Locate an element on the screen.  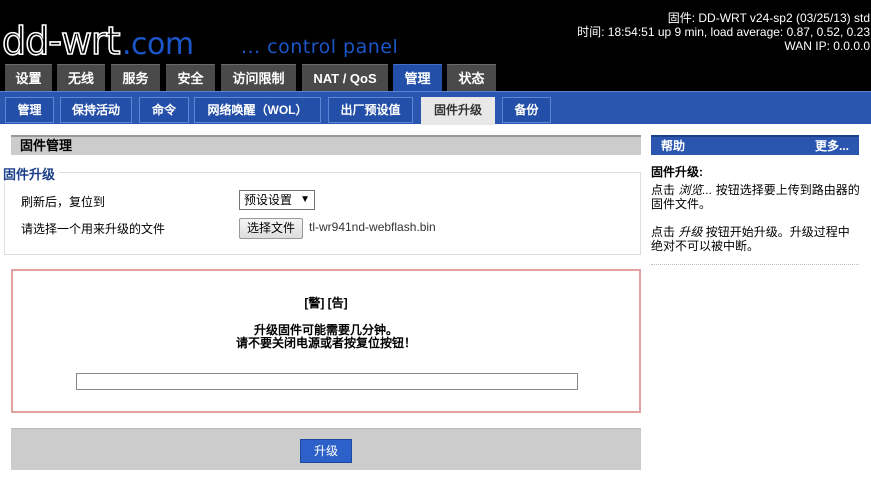
help-paragraph-upgrade: 点击 升级 按钮开始升级。升级过程中绝对不可以被中断。 is located at coordinates (756, 239).